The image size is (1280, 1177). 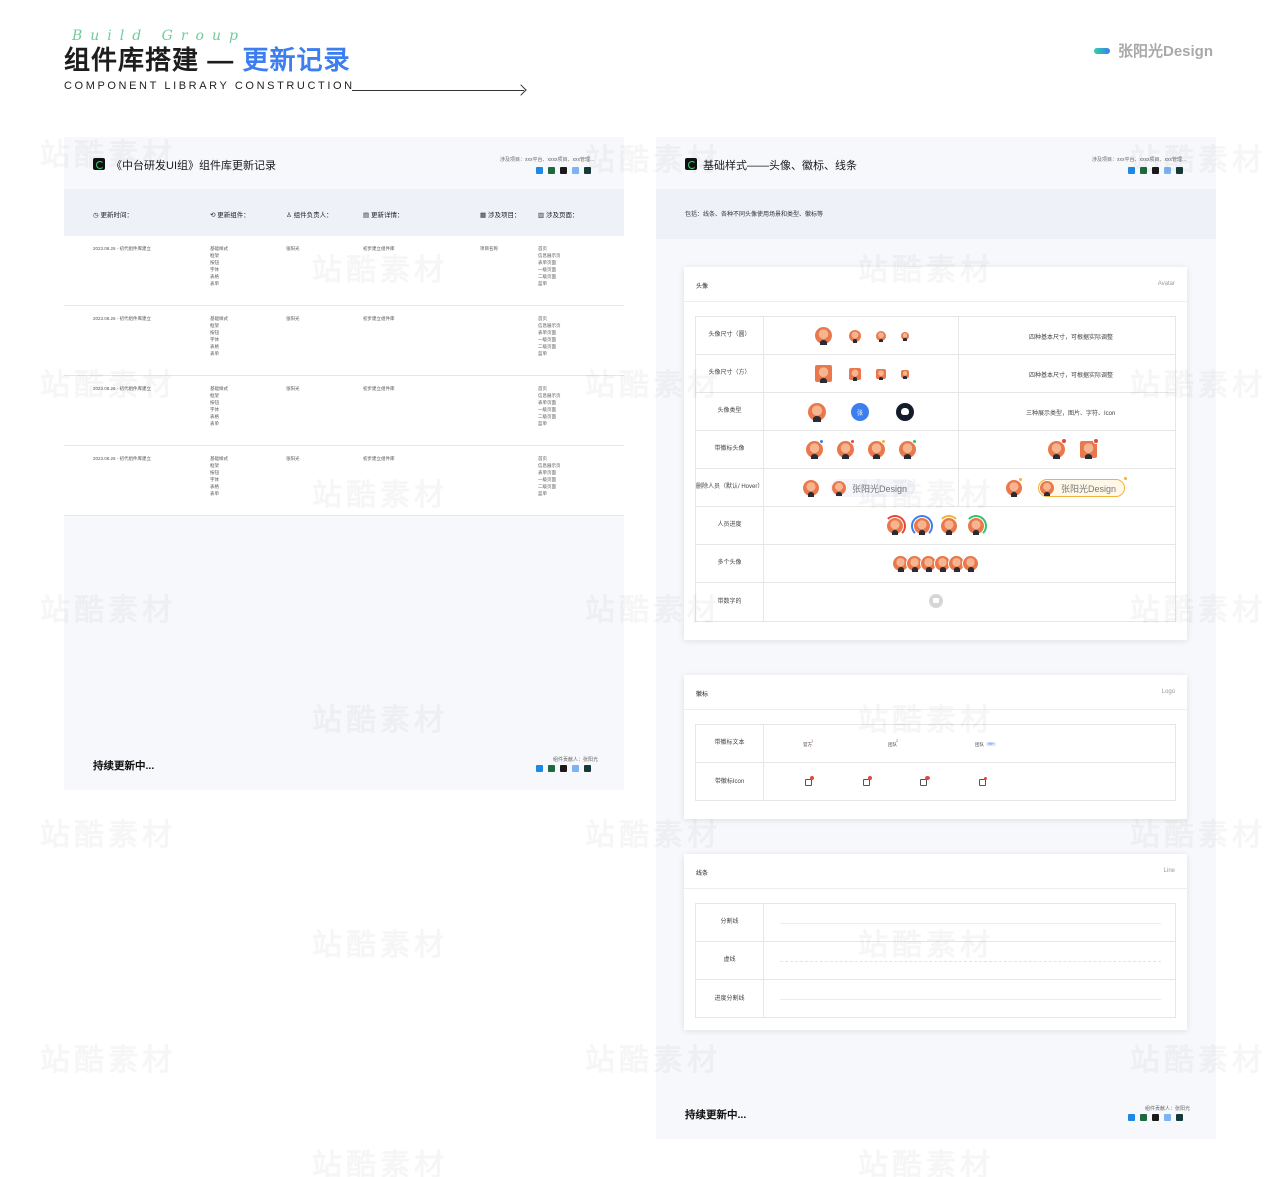 What do you see at coordinates (936, 601) in the screenshot?
I see `avatar-number-icon` at bounding box center [936, 601].